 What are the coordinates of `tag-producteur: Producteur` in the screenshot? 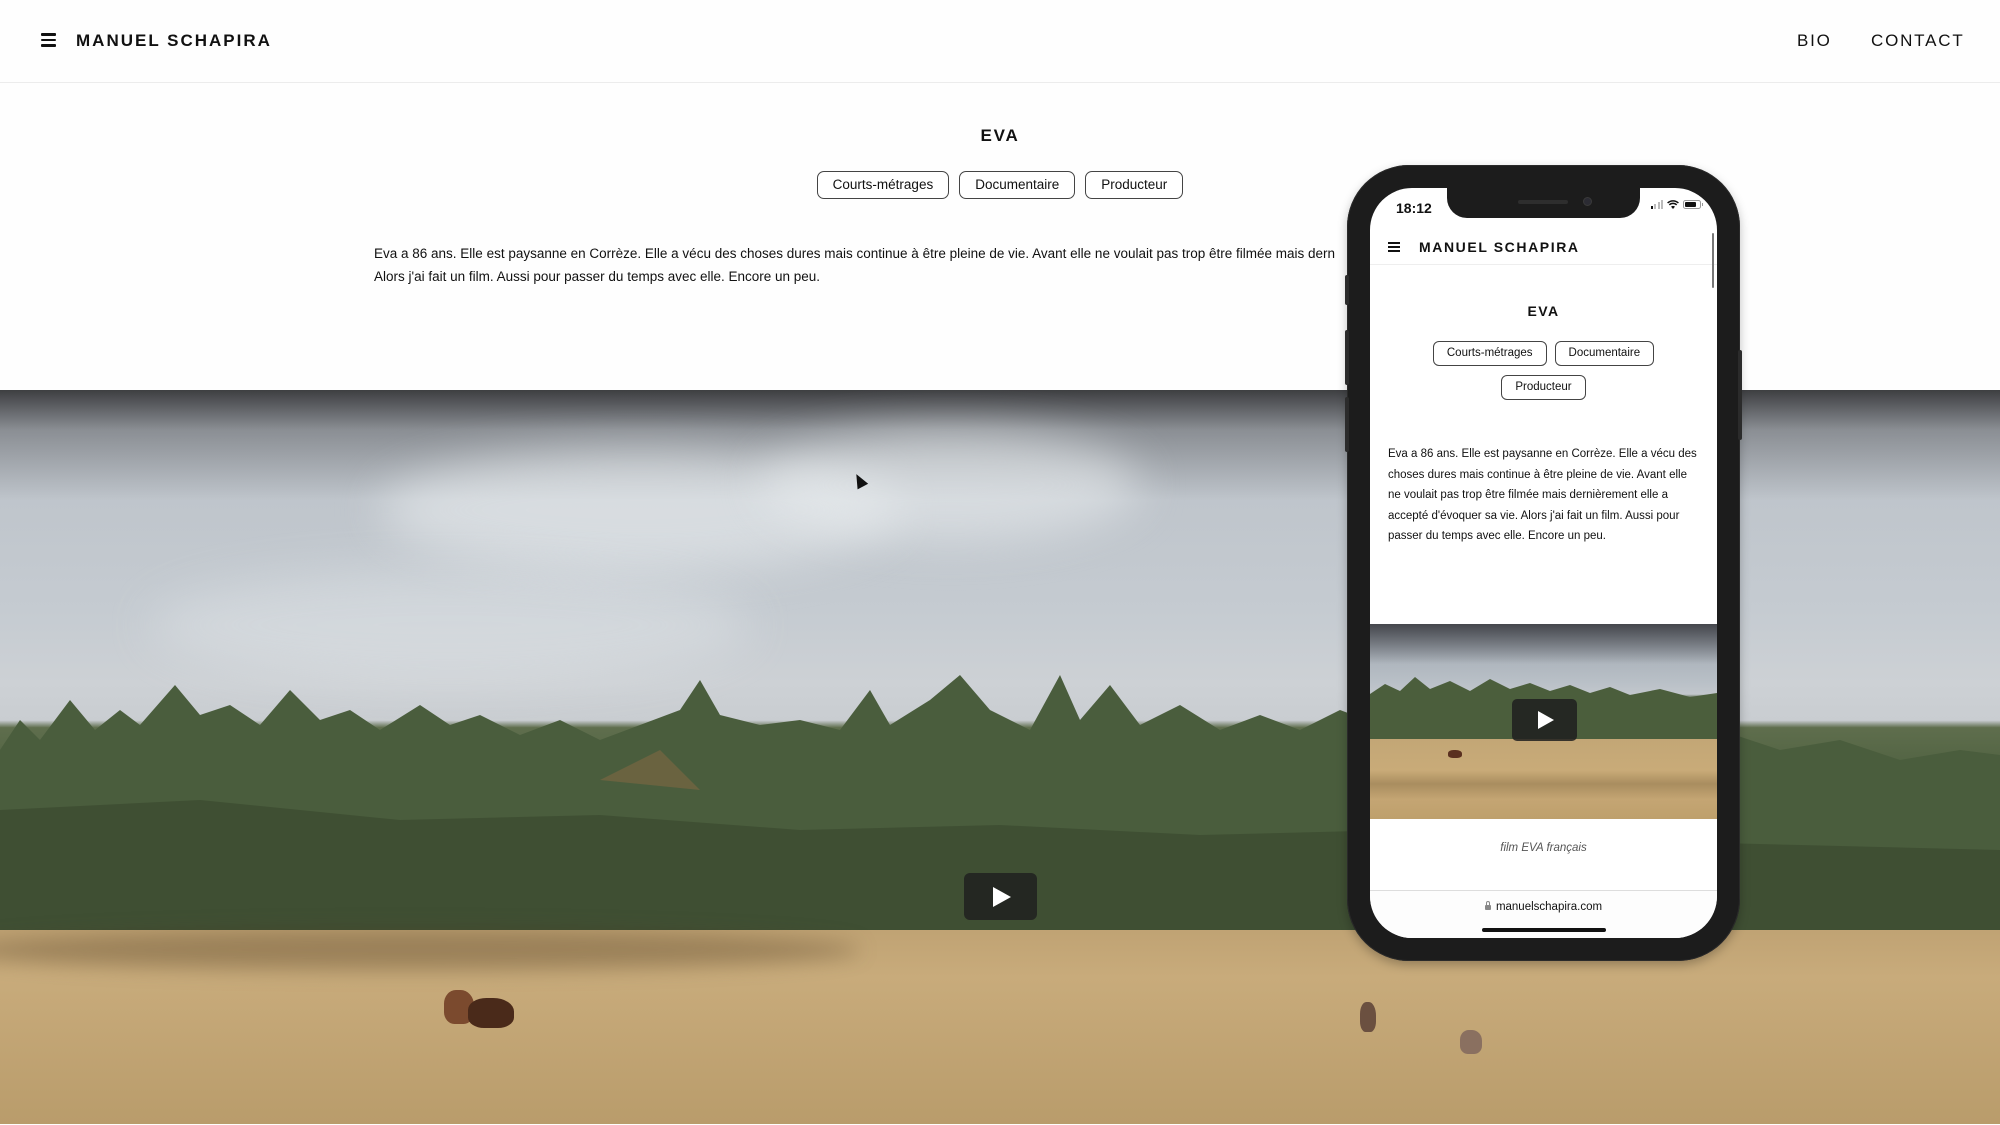 It's located at (1134, 185).